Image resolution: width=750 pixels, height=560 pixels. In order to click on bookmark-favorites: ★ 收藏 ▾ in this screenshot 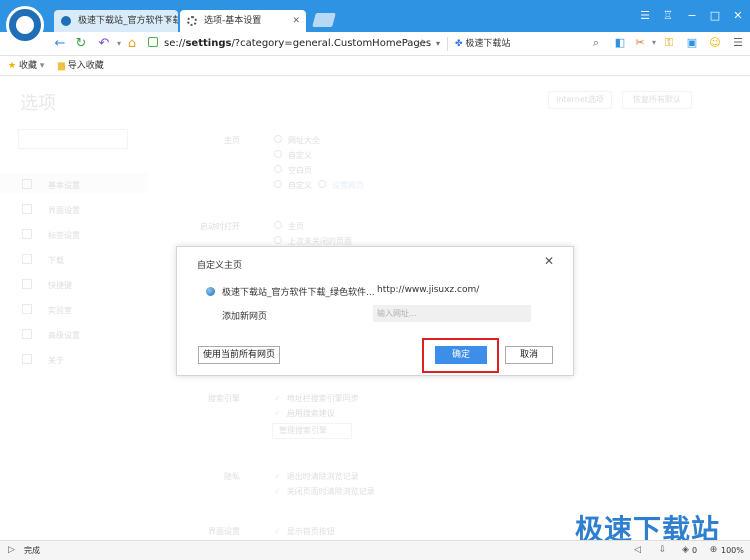, I will do `click(26, 66)`.